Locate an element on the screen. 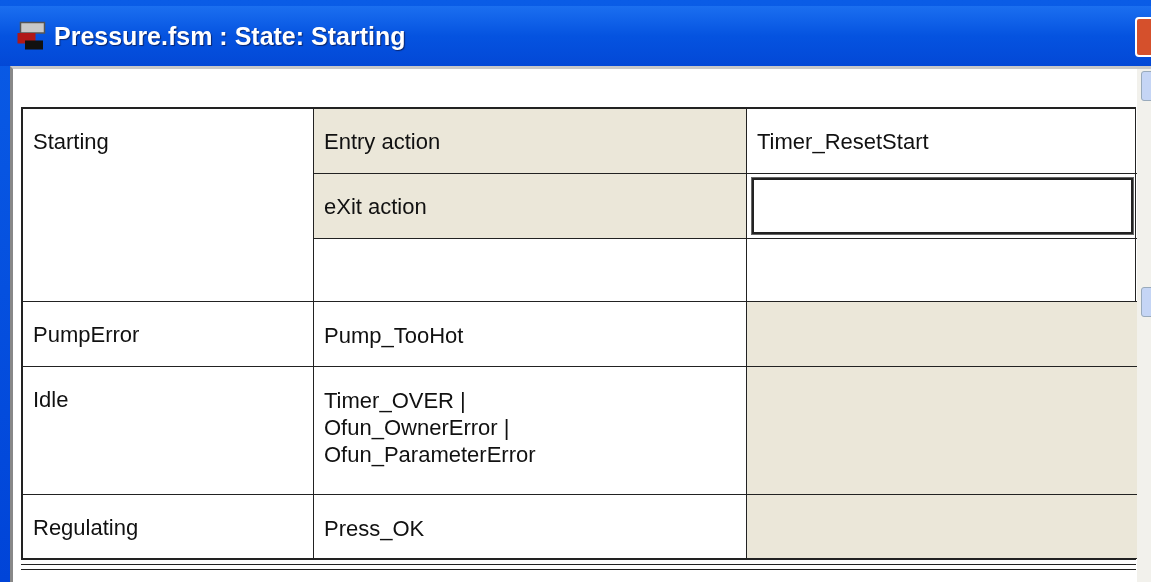 Image resolution: width=1151 pixels, height=582 pixels. table-cell: eXit action is located at coordinates (530, 206).